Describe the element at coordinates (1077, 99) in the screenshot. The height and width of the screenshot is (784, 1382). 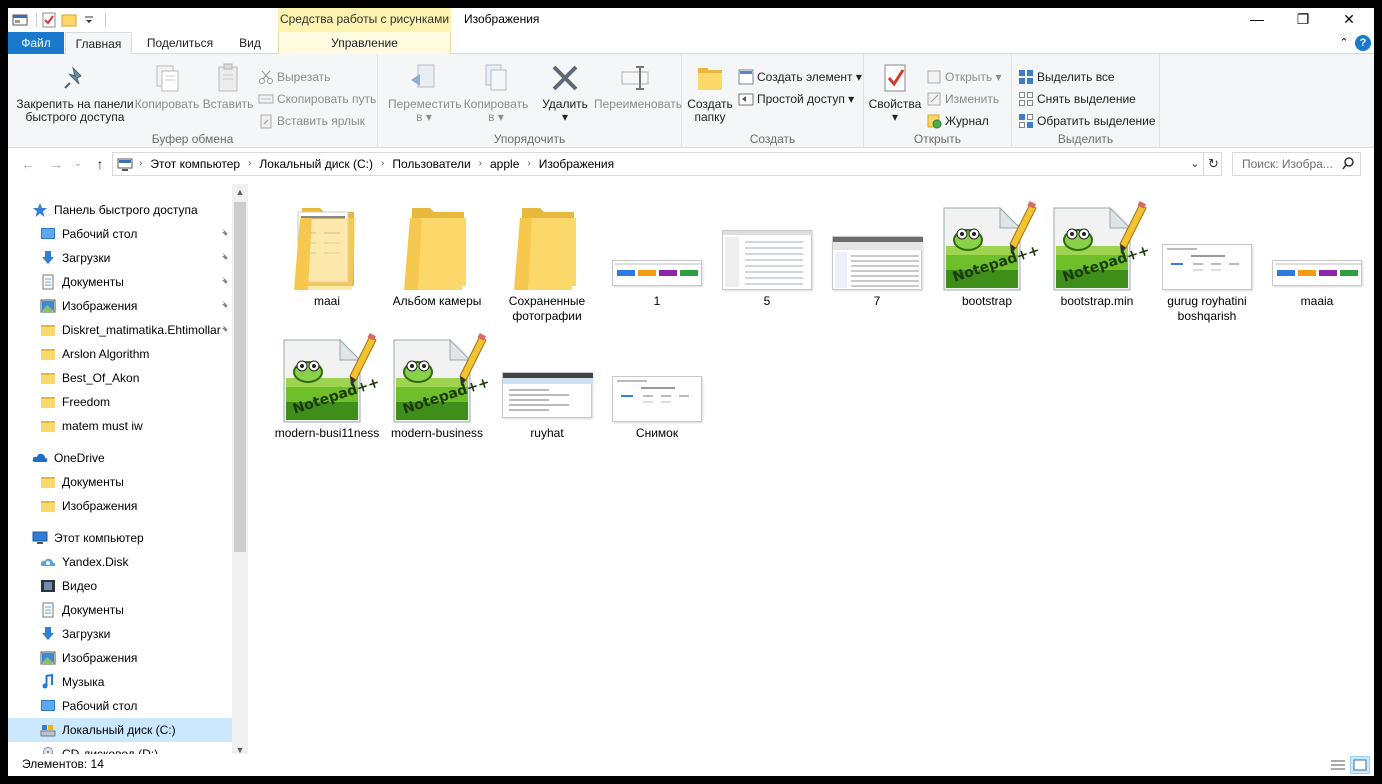
I see `select-none-button: Снять выделение` at that location.